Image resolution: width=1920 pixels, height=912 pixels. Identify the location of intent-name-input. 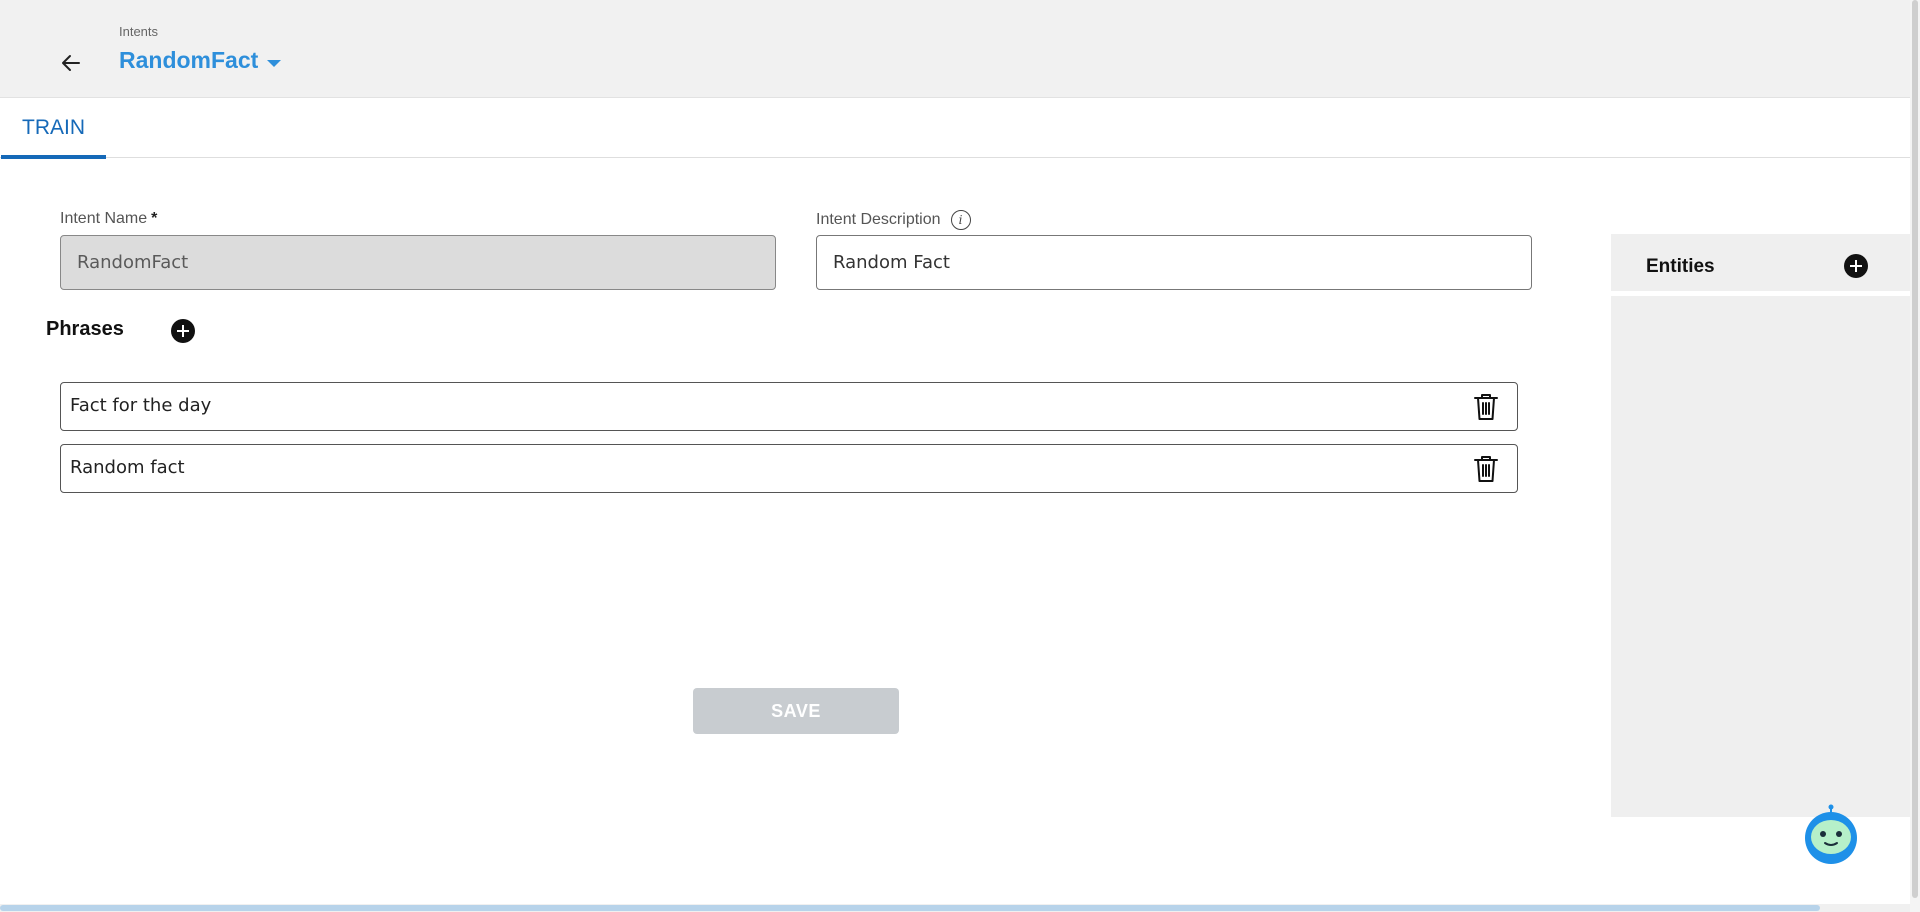
(418, 262).